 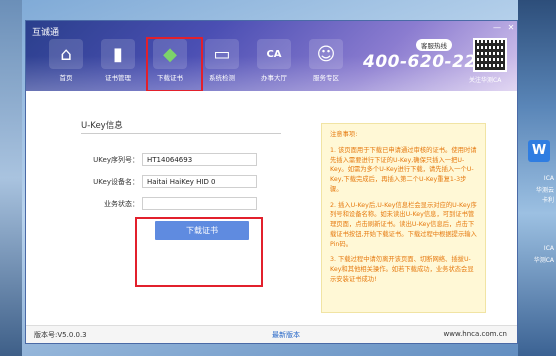 What do you see at coordinates (537, 178) in the screenshot?
I see `desktop-background-right: W ICA 华测云 卡利 ICA 华测CA` at bounding box center [537, 178].